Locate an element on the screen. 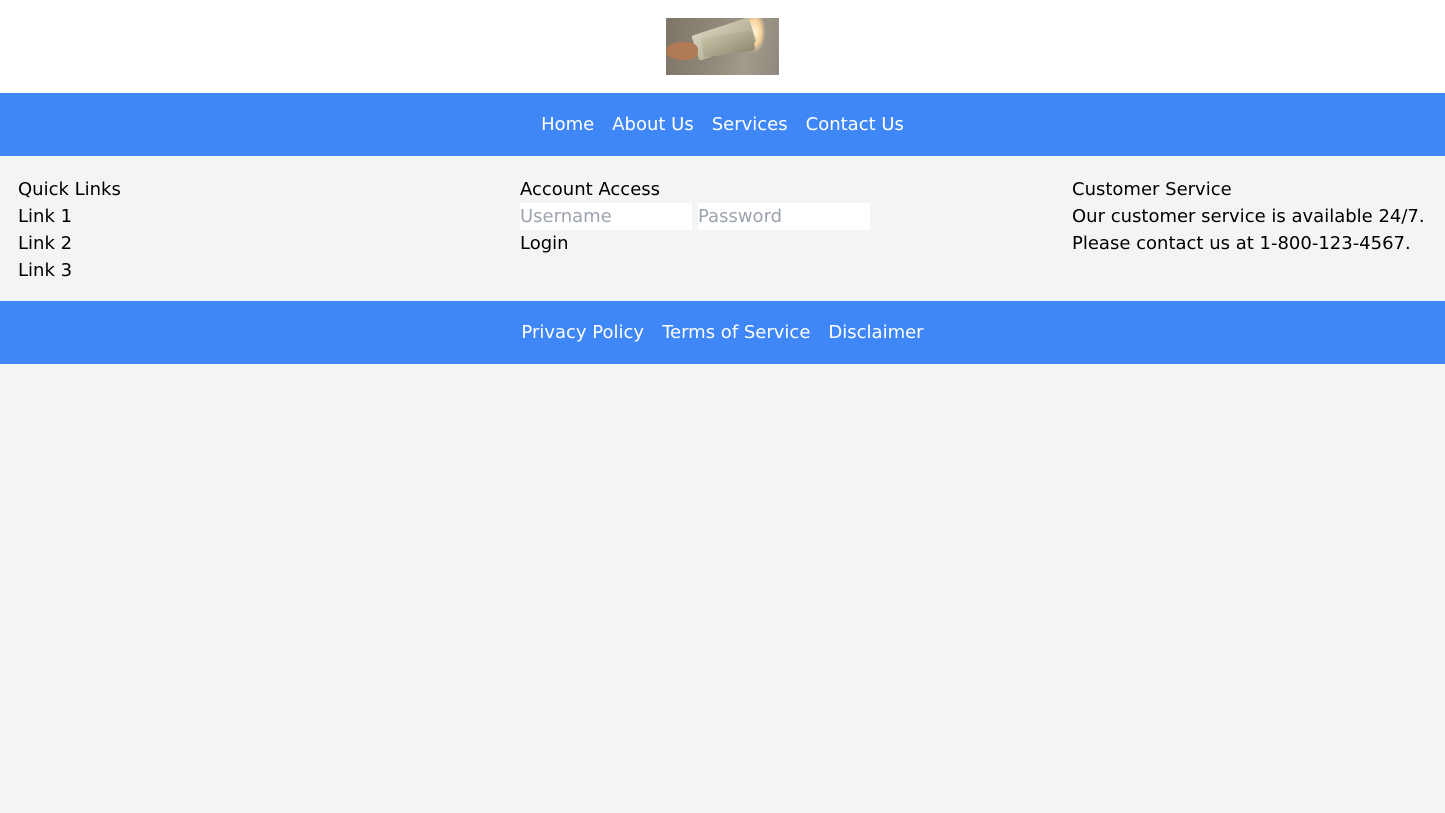  nav-contact-us: Contact Us is located at coordinates (855, 124).